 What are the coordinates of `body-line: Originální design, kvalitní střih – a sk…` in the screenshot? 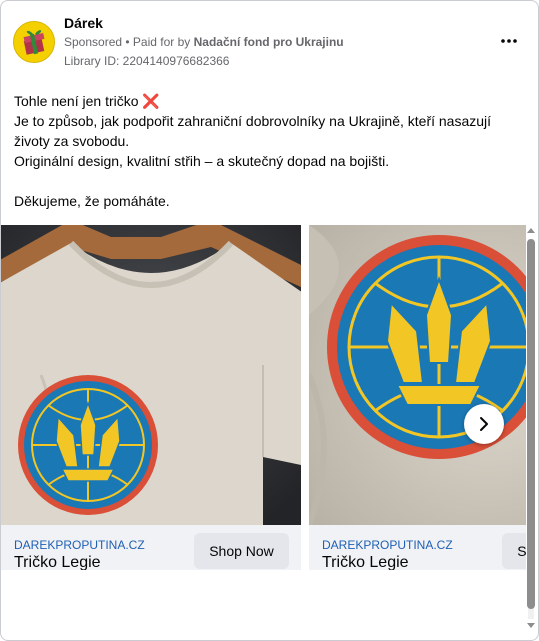 It's located at (202, 161).